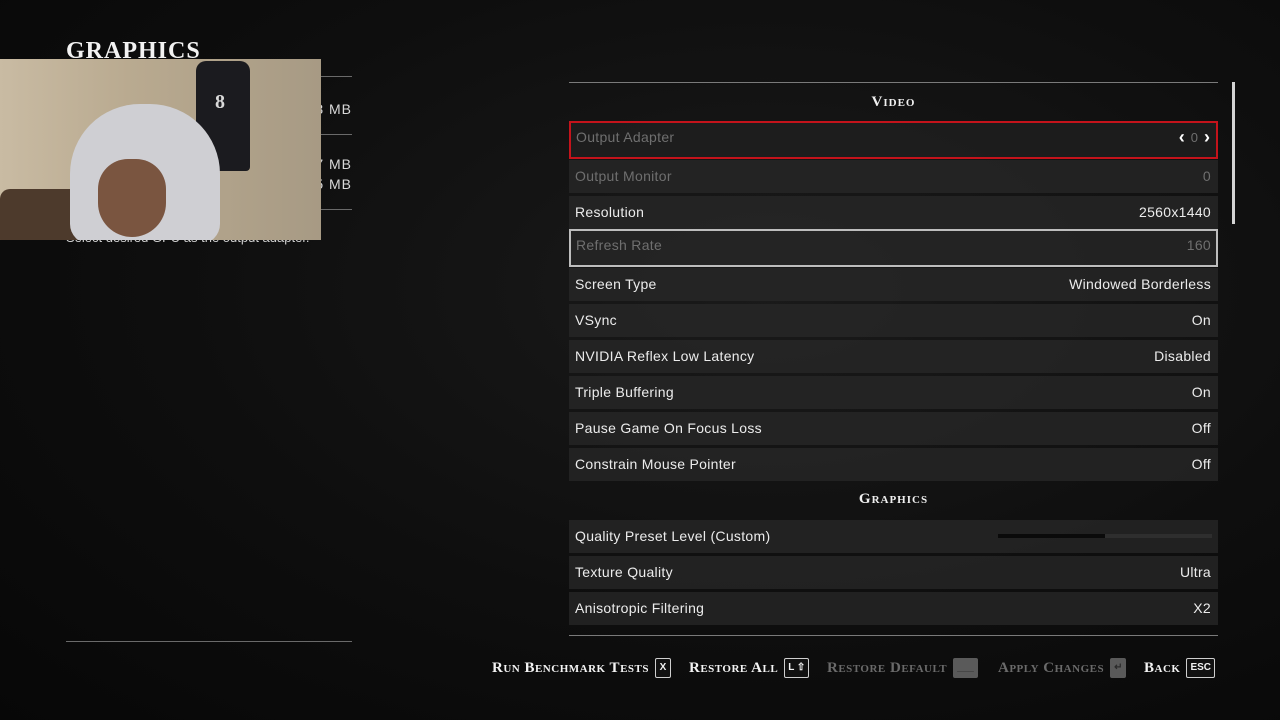 This screenshot has height=720, width=1280. Describe the element at coordinates (1195, 572) in the screenshot. I see `setting-value: Ultra` at that location.